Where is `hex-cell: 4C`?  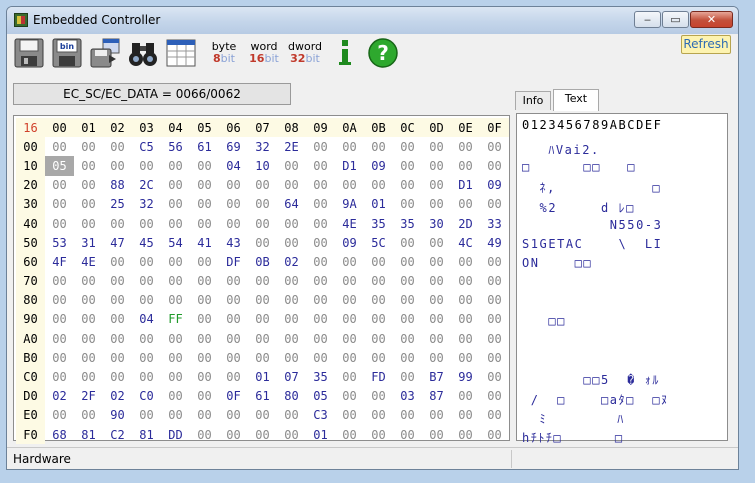 hex-cell: 4C is located at coordinates (465, 242).